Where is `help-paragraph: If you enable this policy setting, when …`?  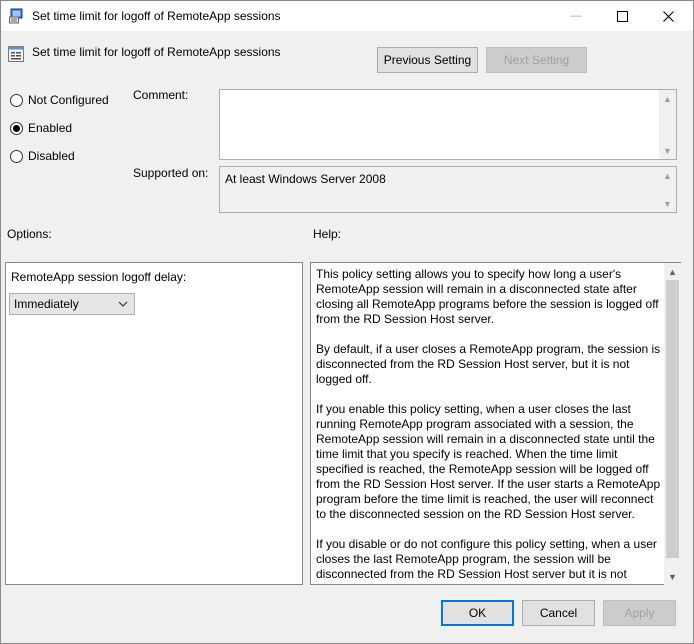 help-paragraph: If you enable this policy setting, when … is located at coordinates (488, 461).